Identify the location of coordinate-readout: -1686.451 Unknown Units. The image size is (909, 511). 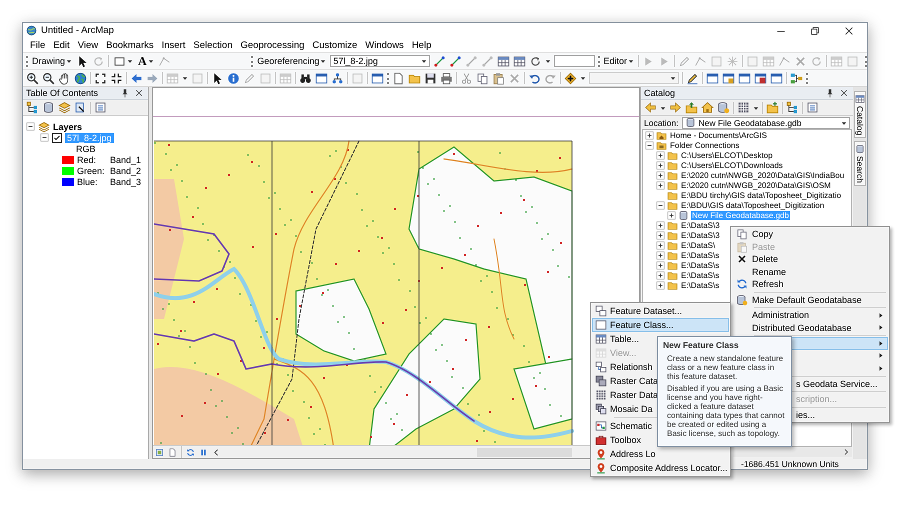
(790, 464).